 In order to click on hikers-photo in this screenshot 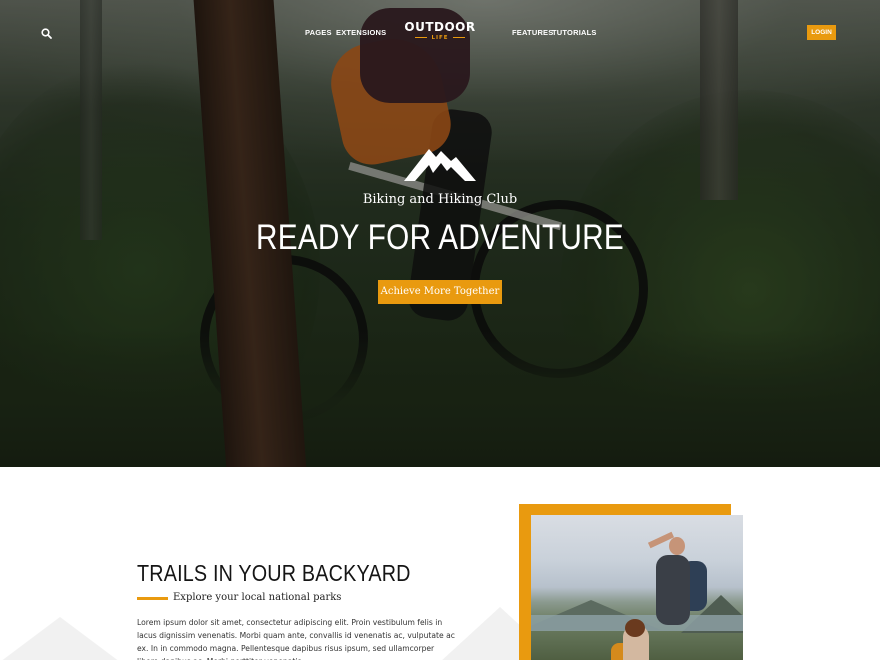, I will do `click(637, 587)`.